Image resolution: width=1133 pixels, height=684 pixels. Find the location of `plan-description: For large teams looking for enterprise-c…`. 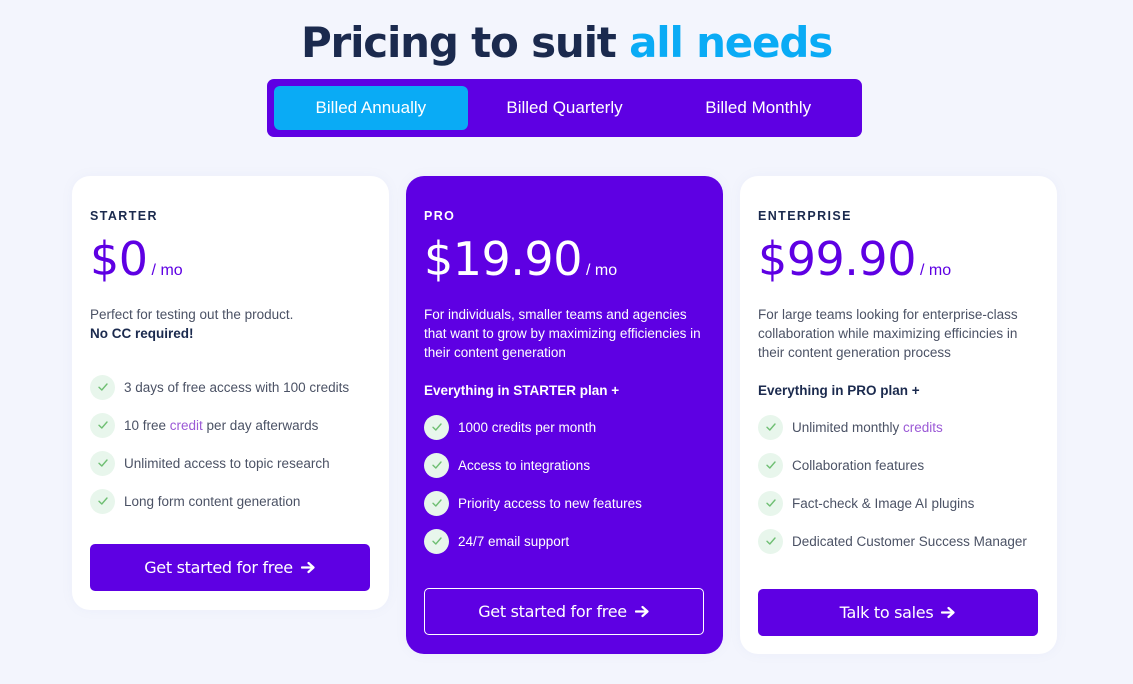

plan-description: For large teams looking for enterprise-c… is located at coordinates (888, 333).